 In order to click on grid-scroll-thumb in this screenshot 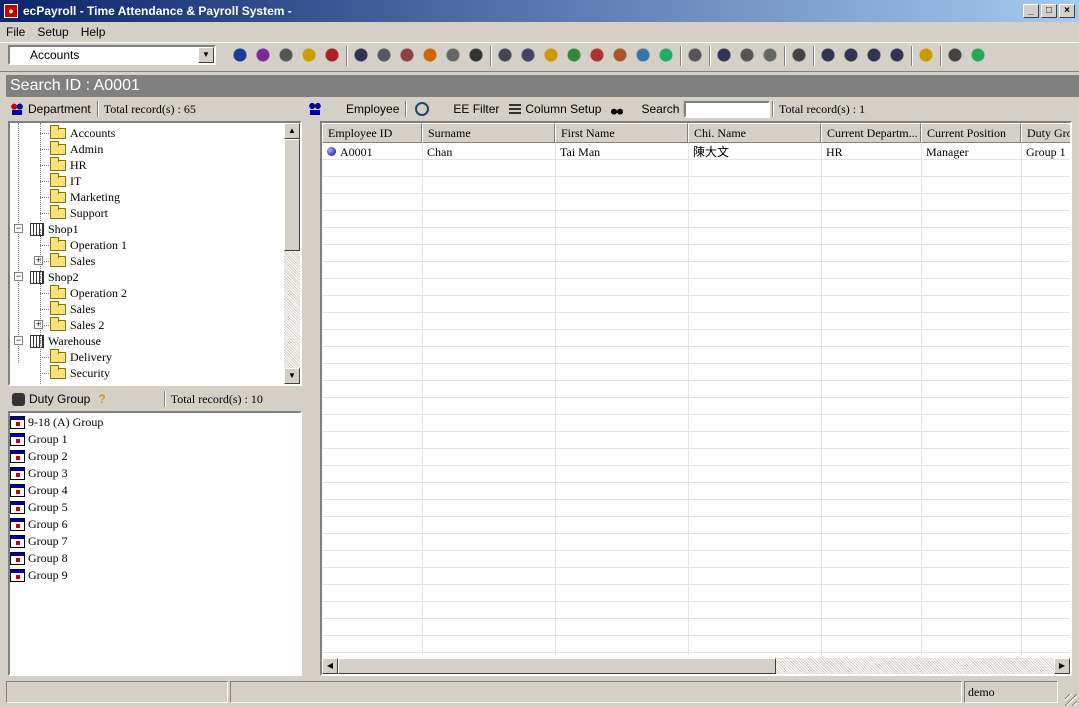, I will do `click(557, 666)`.